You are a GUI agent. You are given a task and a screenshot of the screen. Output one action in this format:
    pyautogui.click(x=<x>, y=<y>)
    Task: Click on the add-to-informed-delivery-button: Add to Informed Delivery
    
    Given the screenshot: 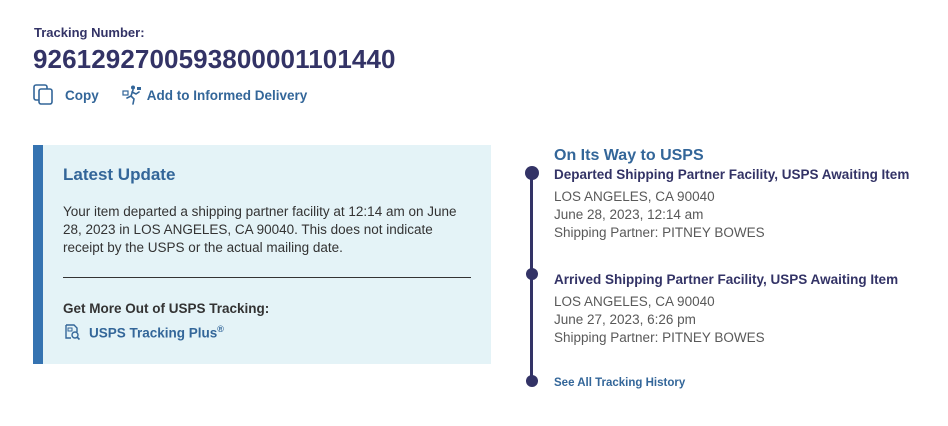 What is the action you would take?
    pyautogui.click(x=203, y=95)
    